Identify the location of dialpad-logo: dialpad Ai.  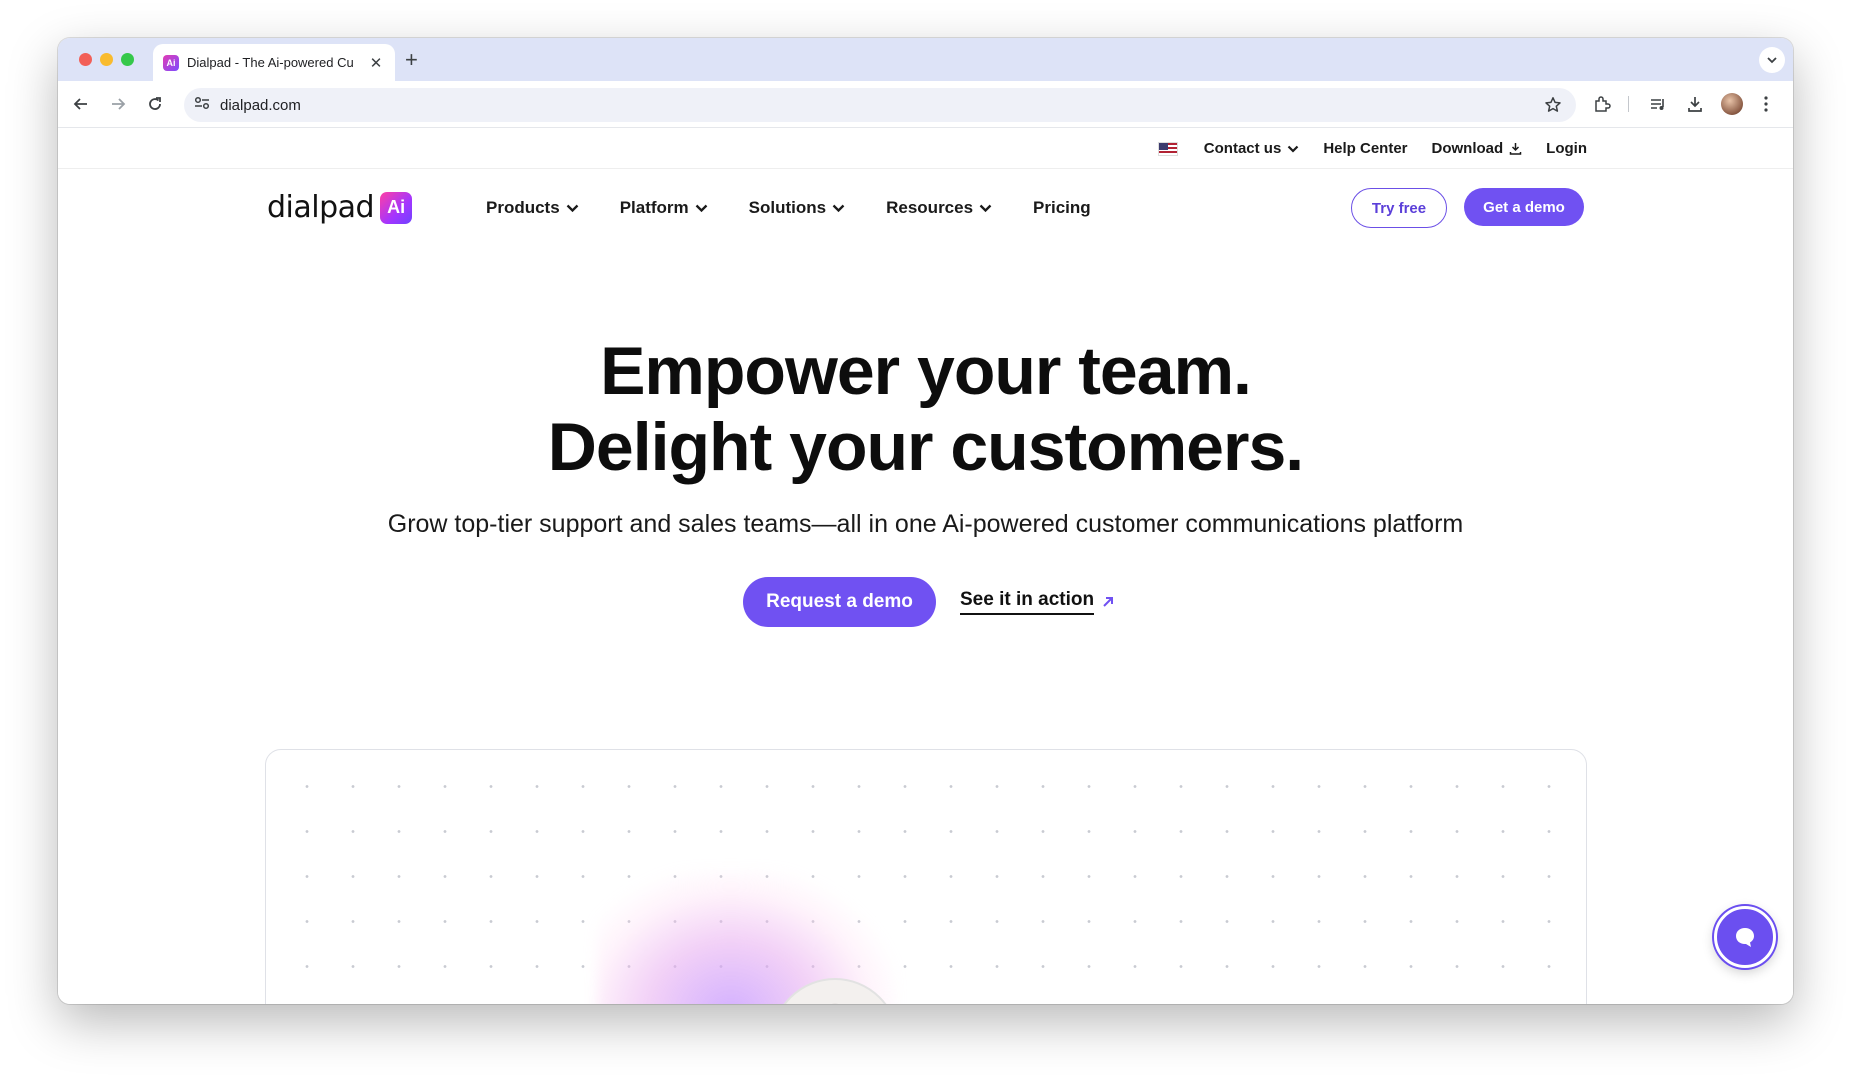
(340, 207).